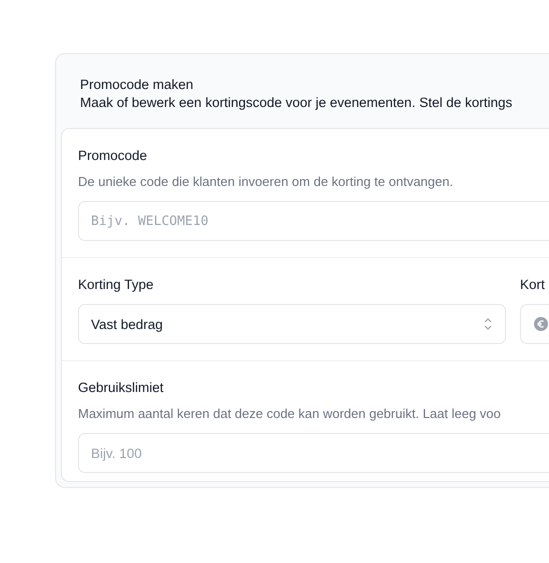 The image size is (549, 563). I want to click on promo-code-field: Bijv. WELCOME10, so click(313, 221).